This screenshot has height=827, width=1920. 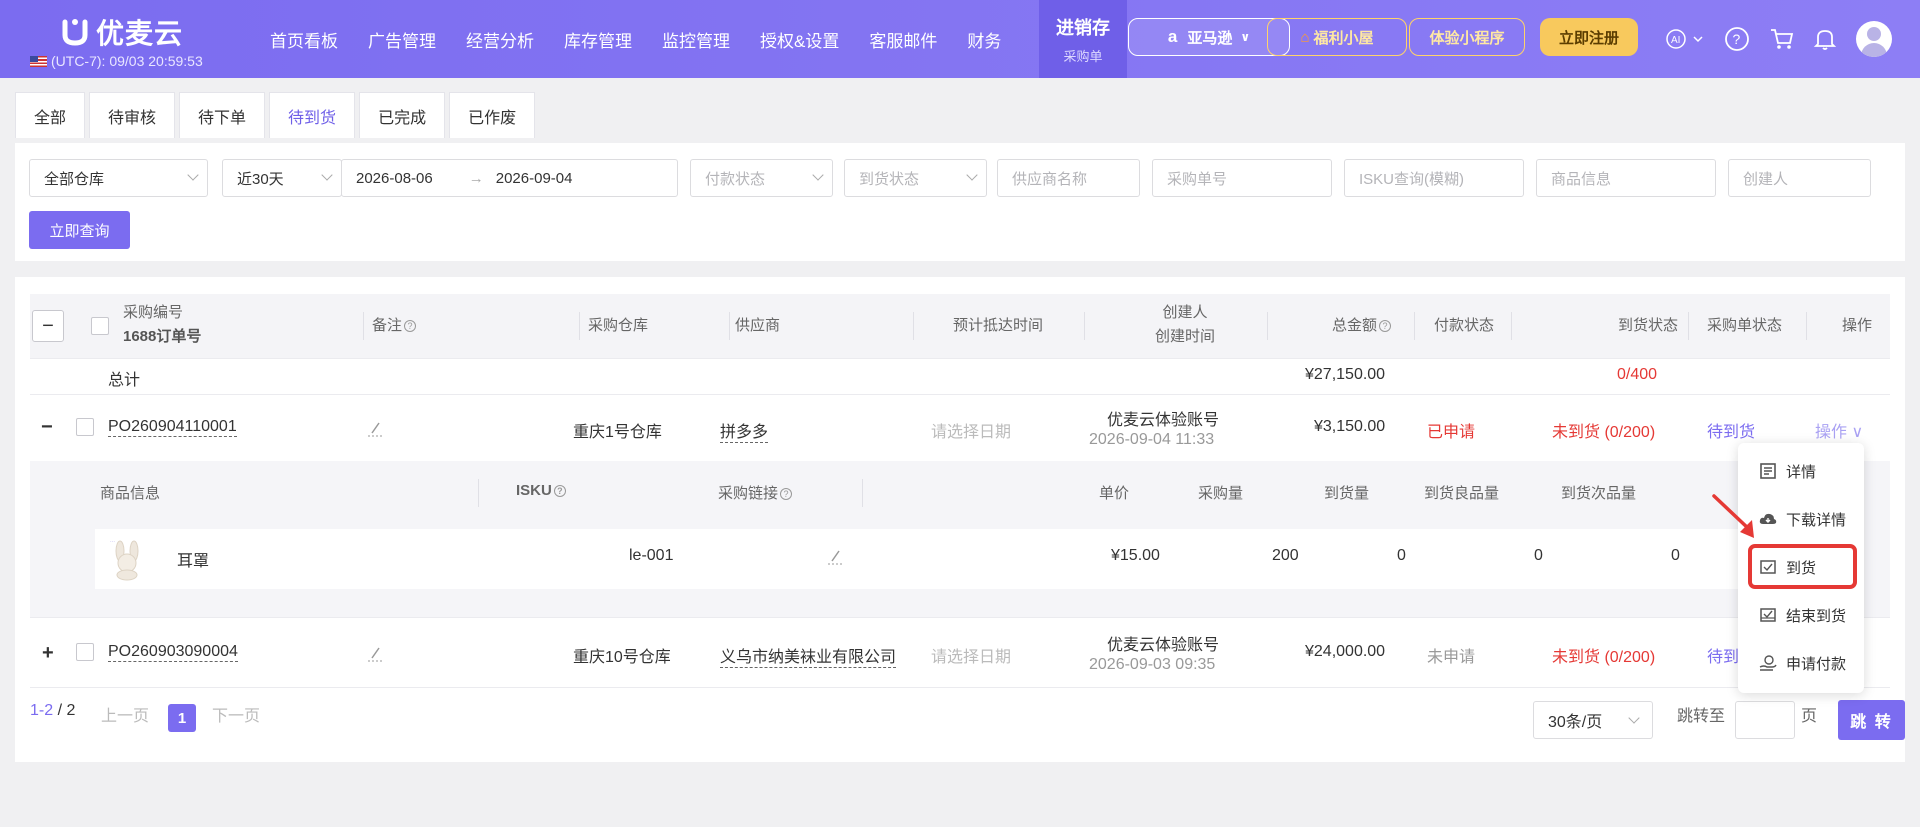 I want to click on nav-analysis: 经营分析, so click(x=500, y=39).